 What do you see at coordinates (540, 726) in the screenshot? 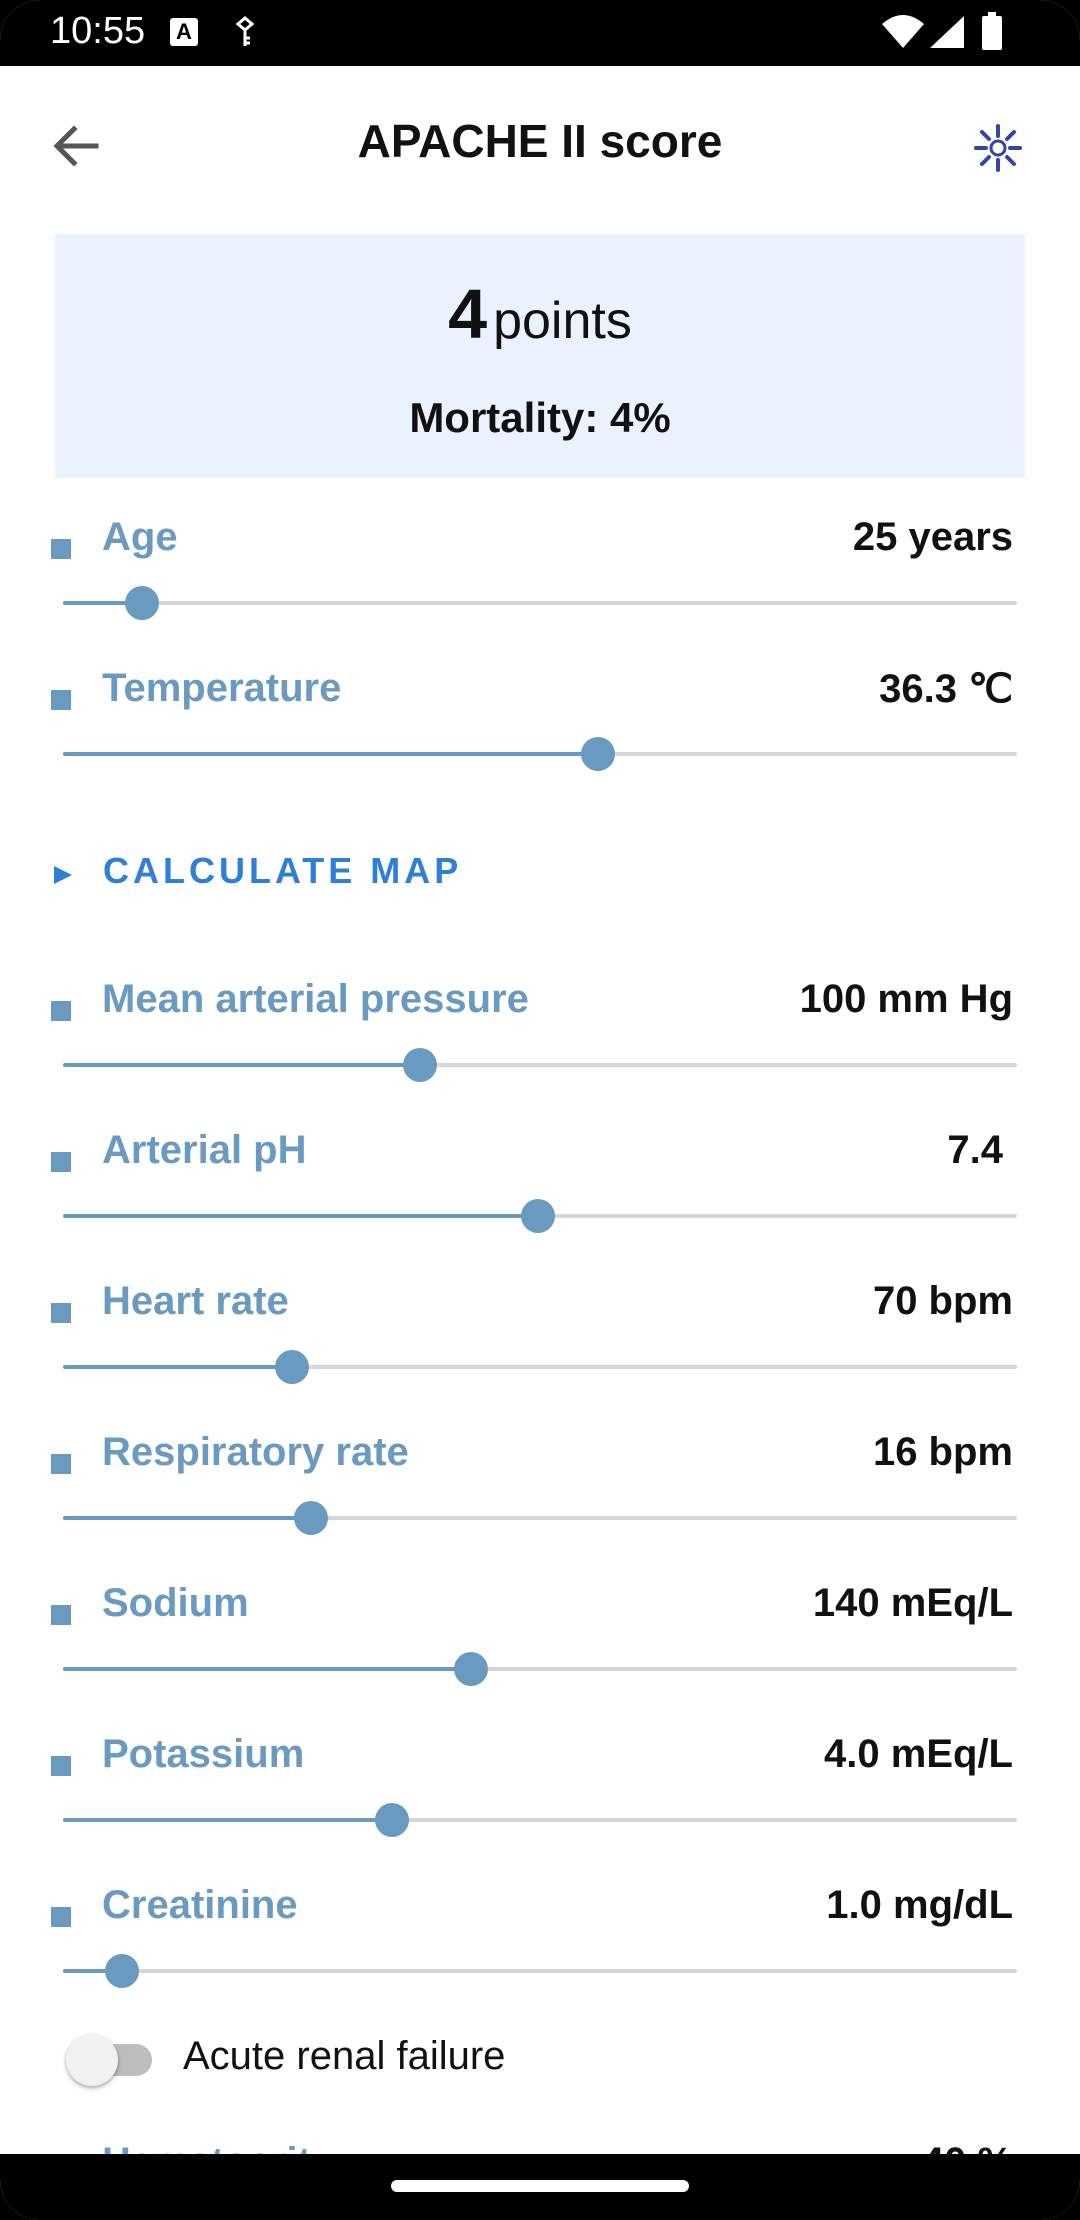
I see `param-temperature: Temperature 36.3 ℃` at bounding box center [540, 726].